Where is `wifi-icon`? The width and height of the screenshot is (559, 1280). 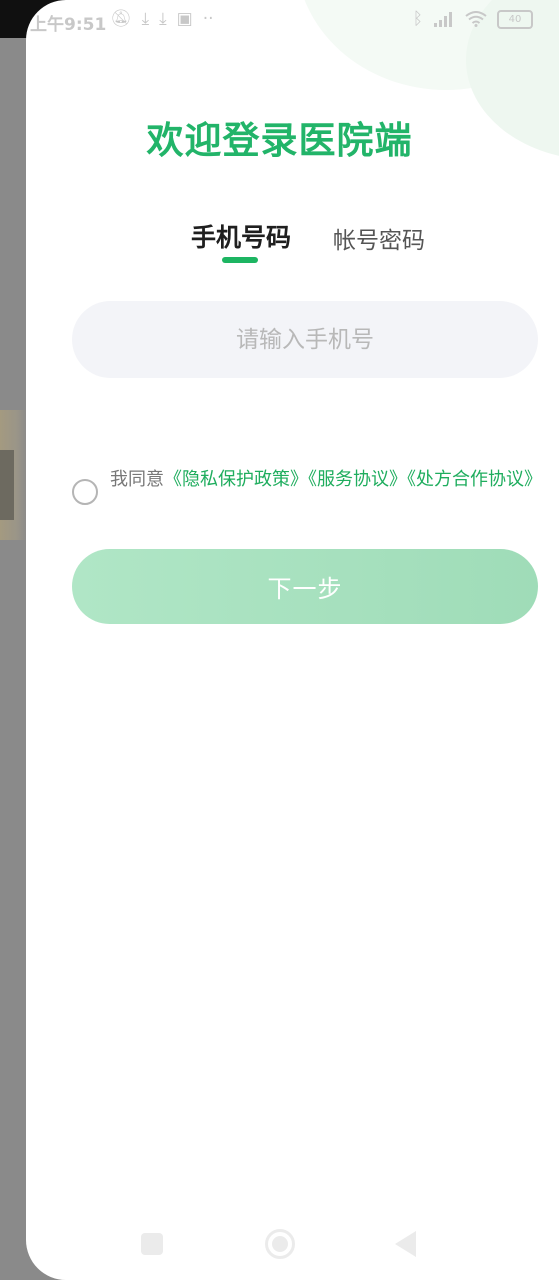
wifi-icon is located at coordinates (476, 19).